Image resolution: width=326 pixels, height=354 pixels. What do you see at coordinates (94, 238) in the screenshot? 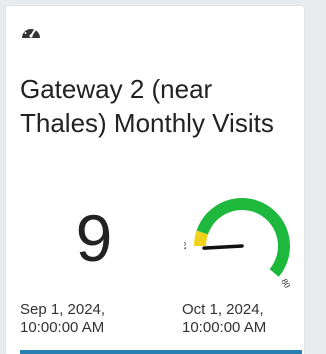
I see `current-value: 9` at bounding box center [94, 238].